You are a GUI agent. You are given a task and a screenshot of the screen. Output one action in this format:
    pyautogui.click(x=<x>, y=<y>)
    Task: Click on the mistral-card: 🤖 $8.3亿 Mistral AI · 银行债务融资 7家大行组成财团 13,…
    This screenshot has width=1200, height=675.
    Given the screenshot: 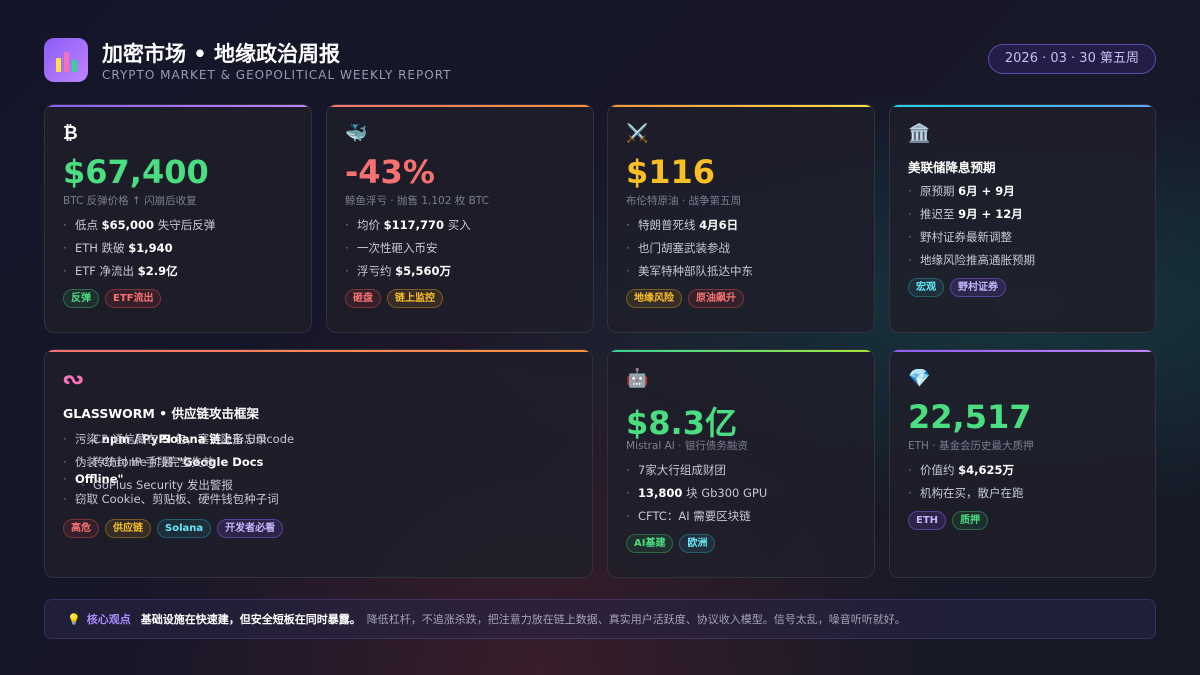 What is the action you would take?
    pyautogui.click(x=741, y=463)
    